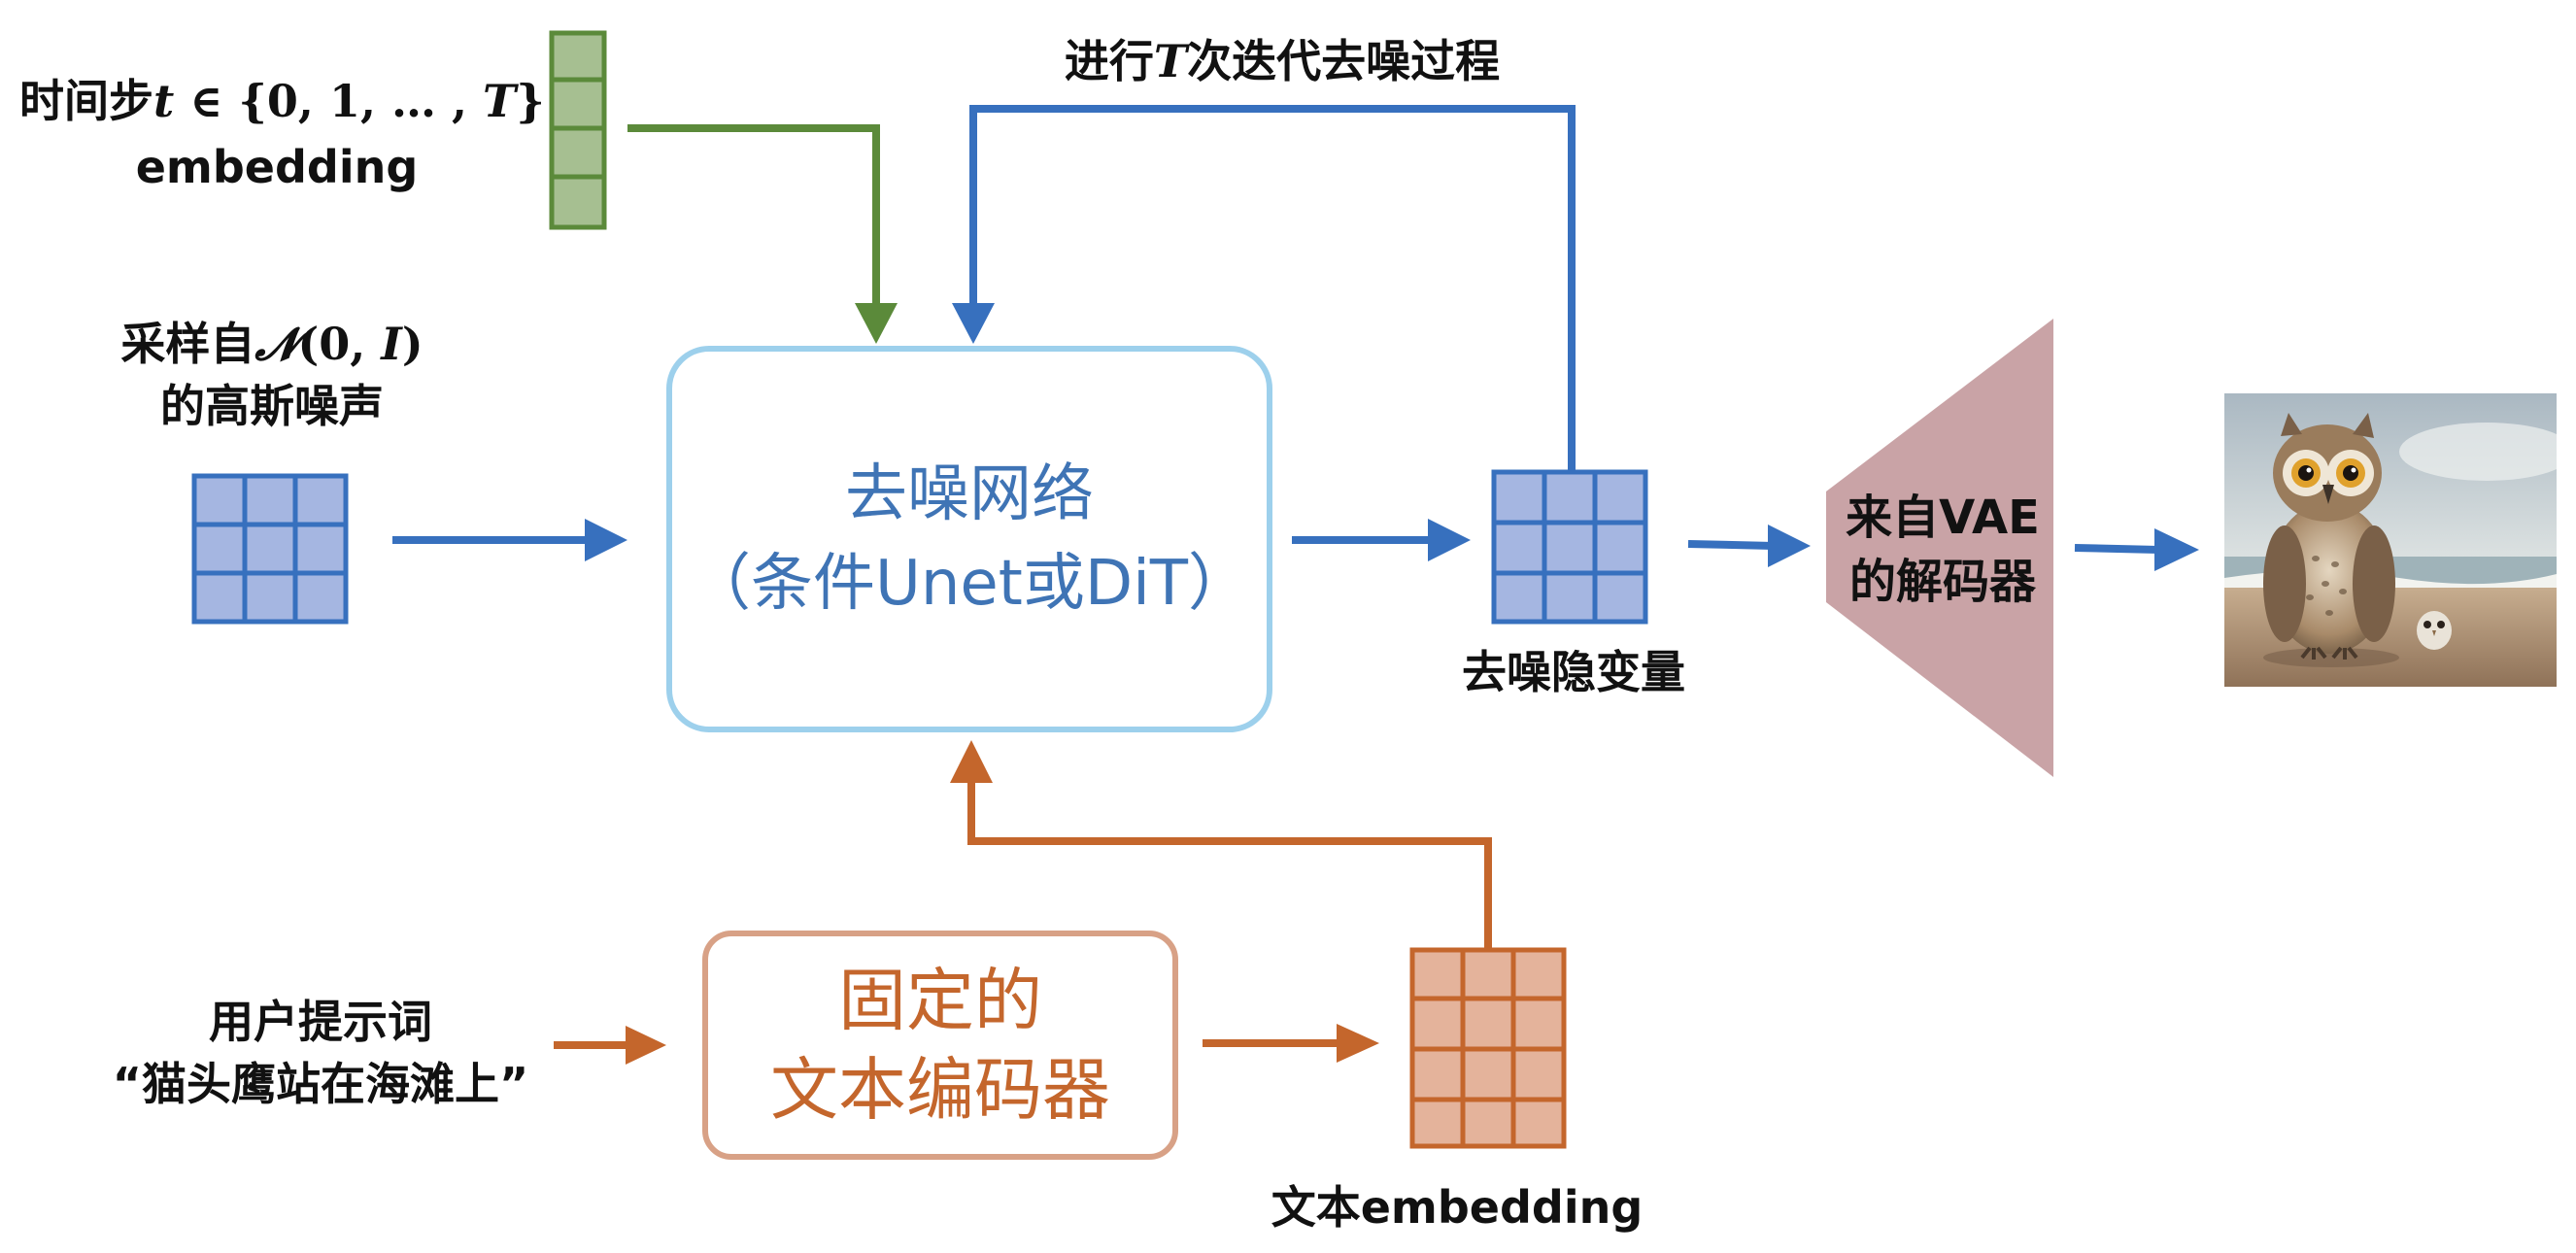 The image size is (2576, 1253). Describe the element at coordinates (940, 1090) in the screenshot. I see `text-encoder-line-2: 文本编码器` at that location.